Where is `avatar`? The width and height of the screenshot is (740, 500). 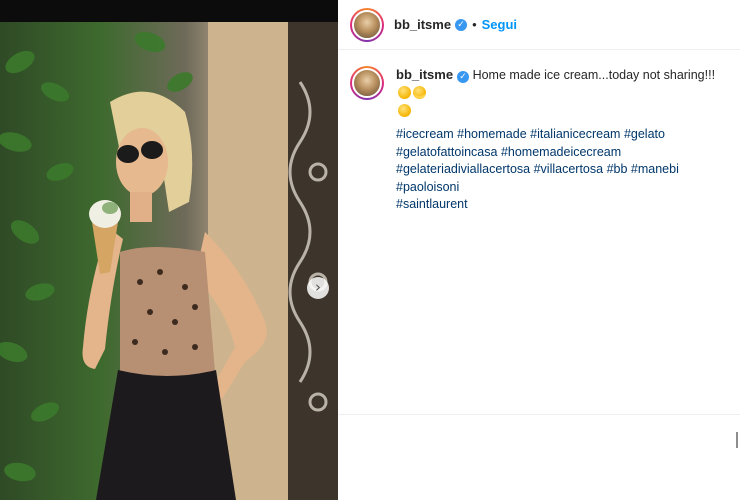
avatar is located at coordinates (367, 24).